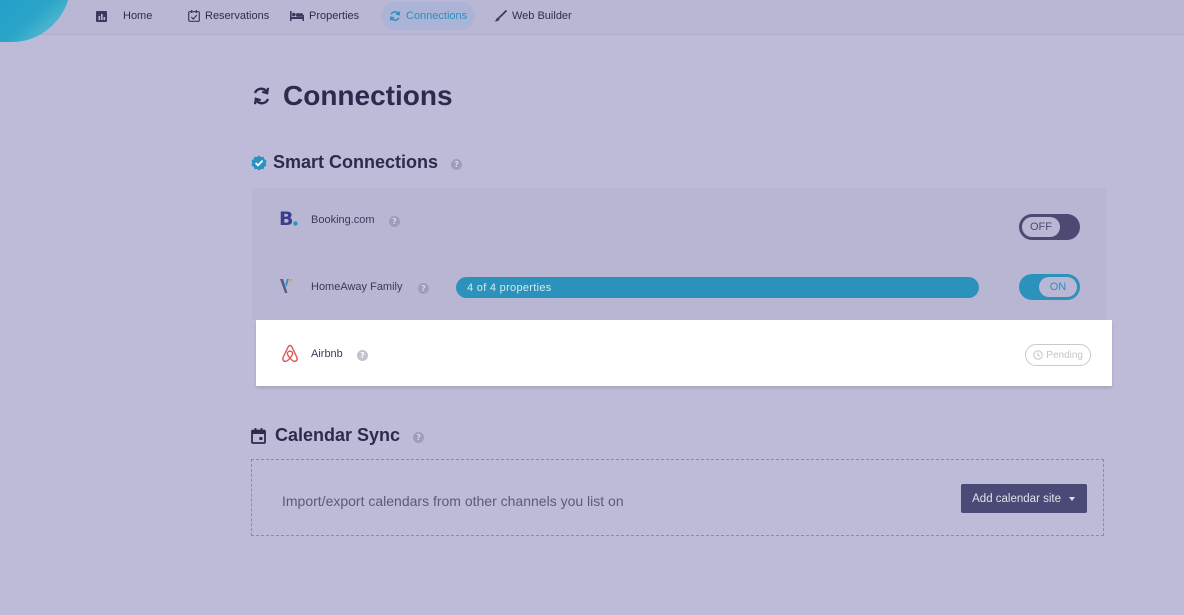  I want to click on nav-item-reservations: Reservations, so click(228, 16).